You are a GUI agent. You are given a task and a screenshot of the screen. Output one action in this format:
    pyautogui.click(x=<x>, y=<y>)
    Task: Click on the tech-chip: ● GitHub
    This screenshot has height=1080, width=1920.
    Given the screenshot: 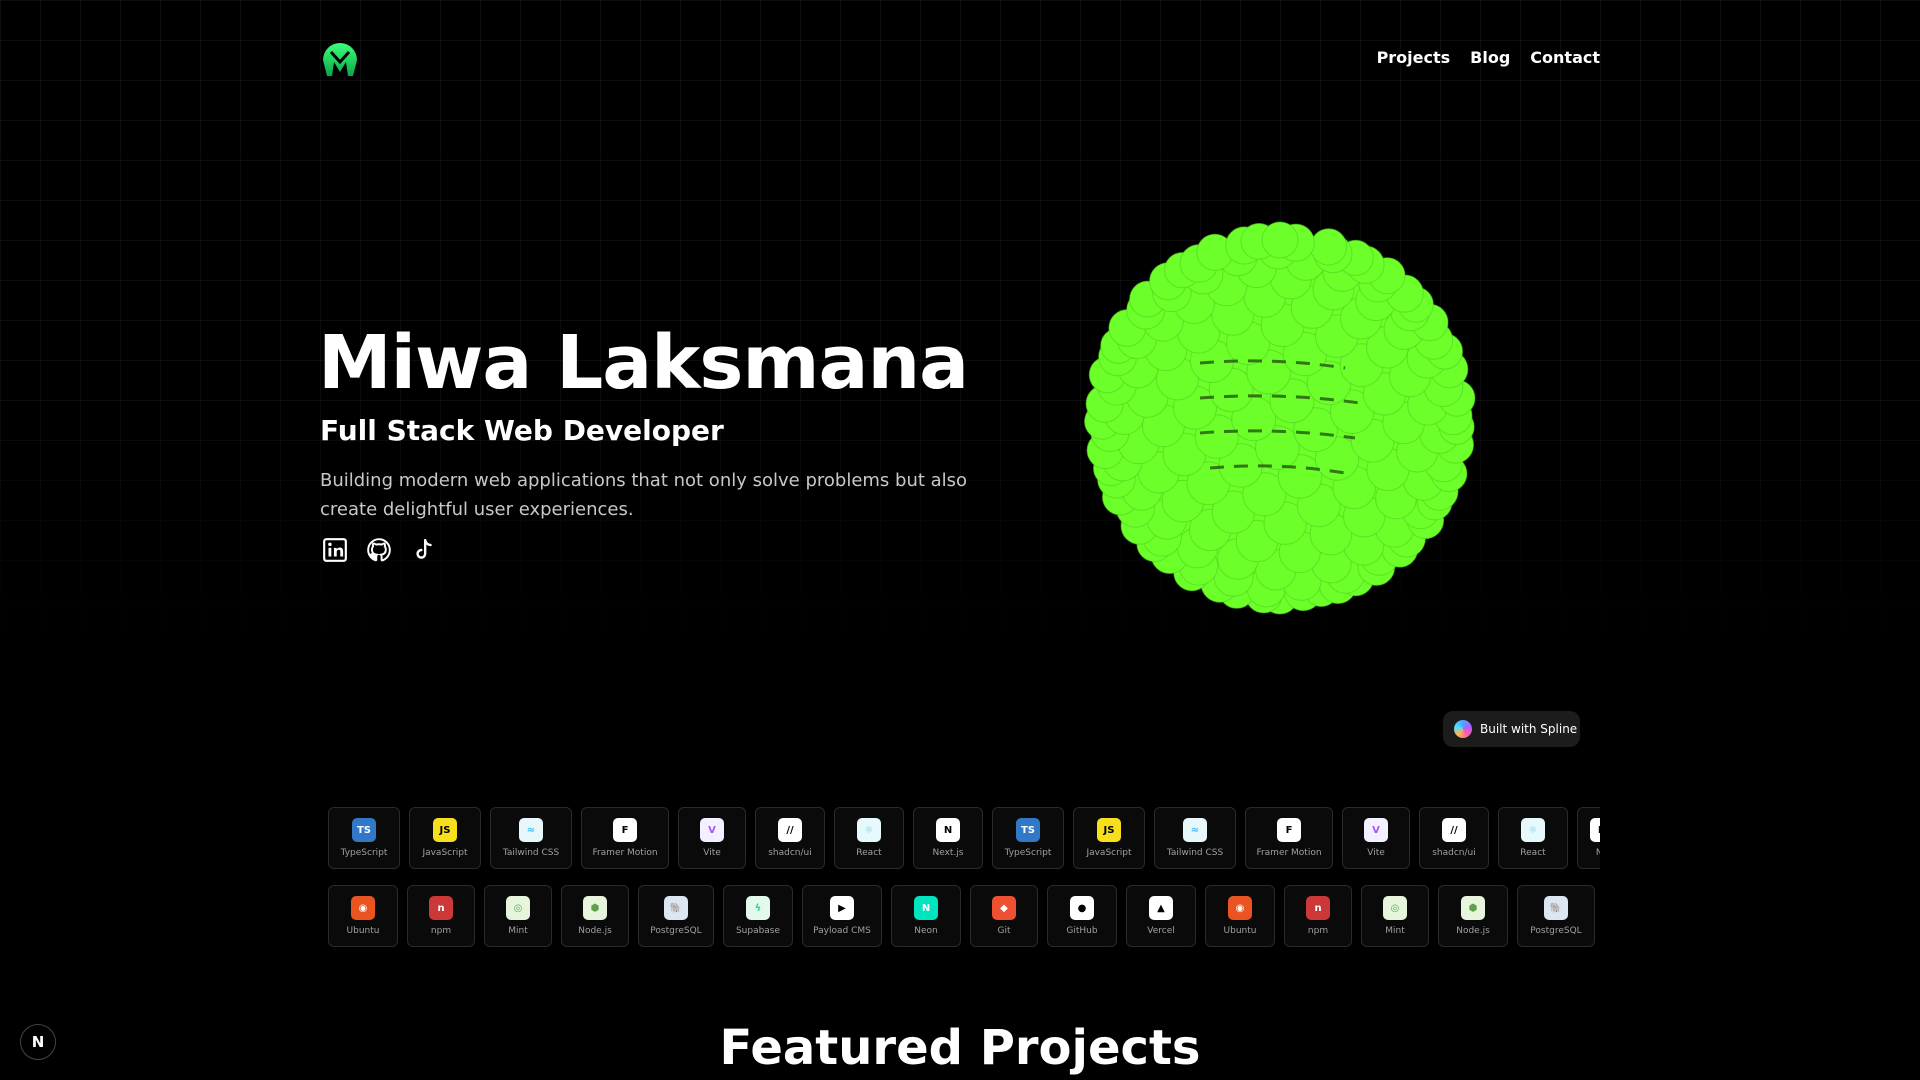 What is the action you would take?
    pyautogui.click(x=1082, y=916)
    